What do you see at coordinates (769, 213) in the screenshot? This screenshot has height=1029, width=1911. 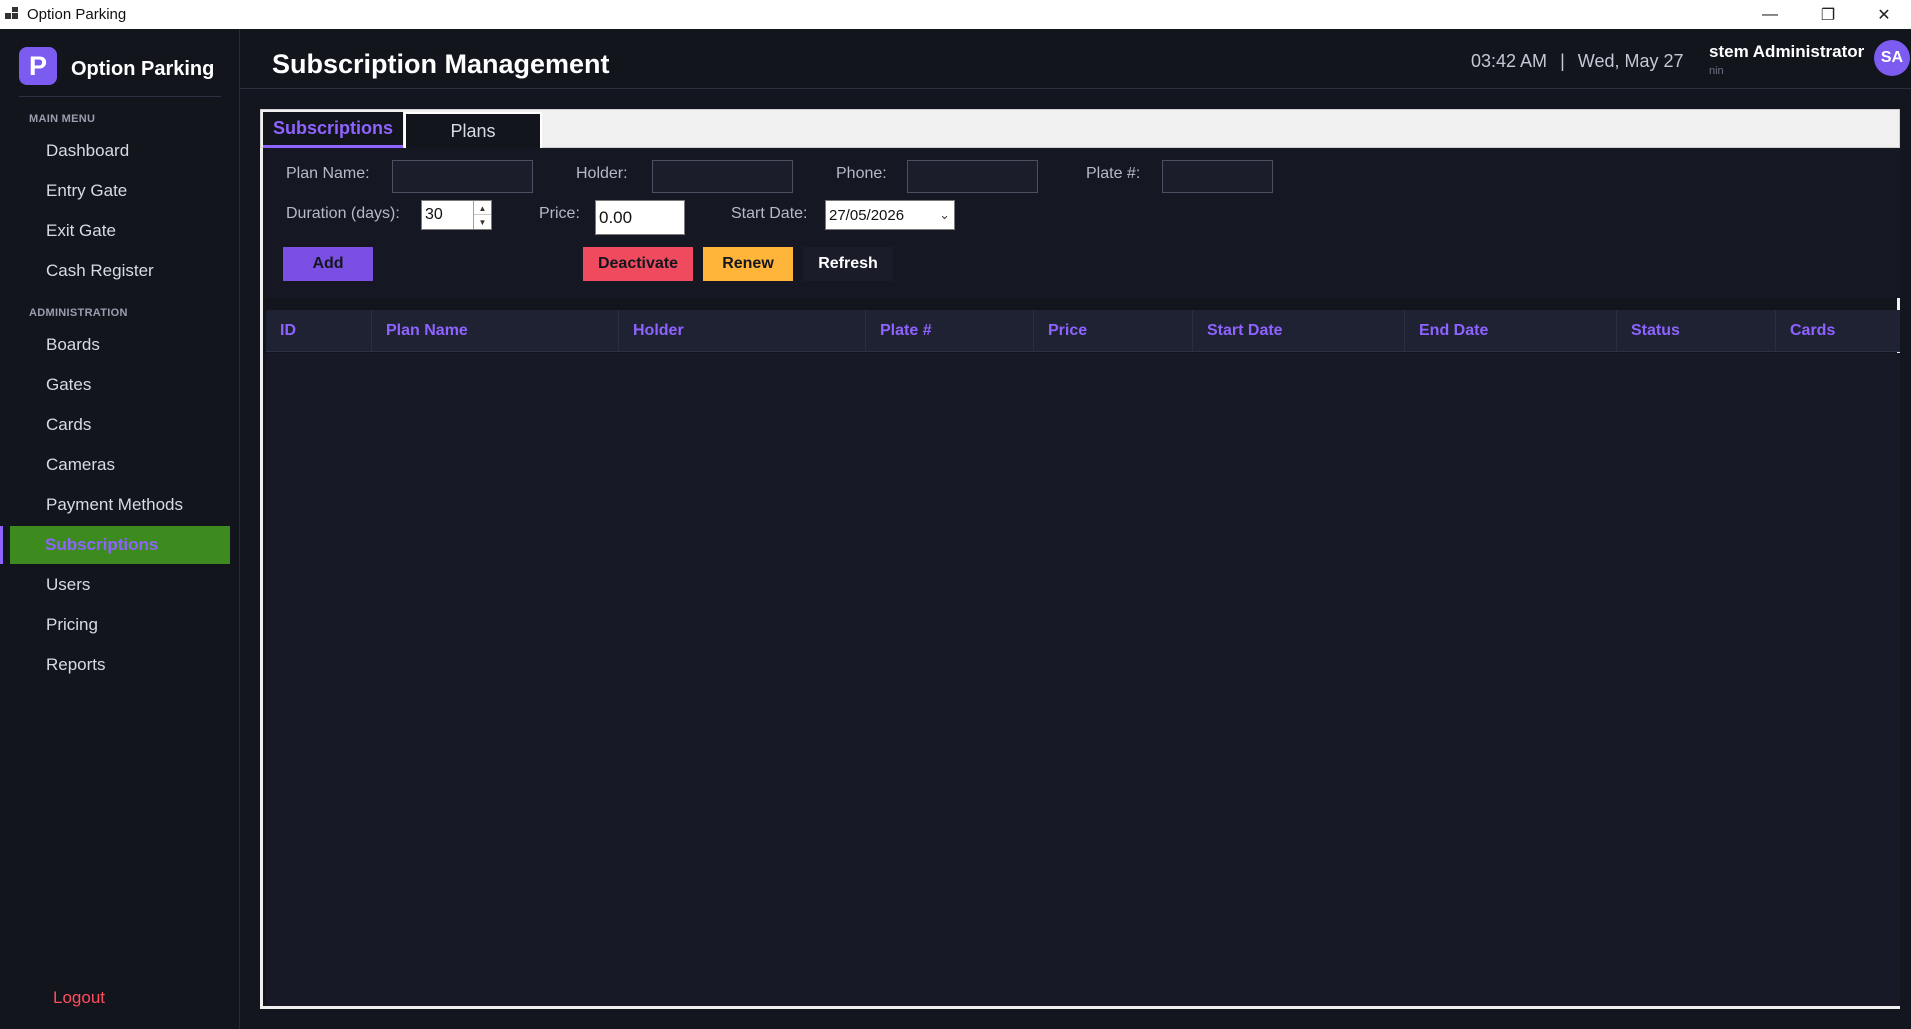 I see `start-date-label: Start Date:` at bounding box center [769, 213].